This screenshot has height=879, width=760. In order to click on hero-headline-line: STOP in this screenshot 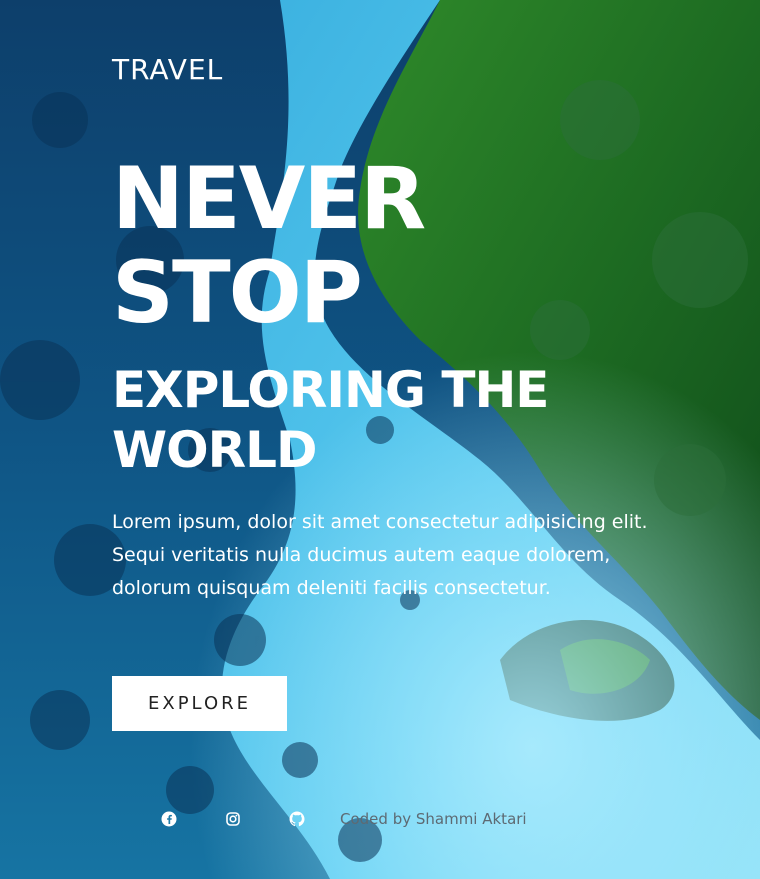, I will do `click(237, 293)`.